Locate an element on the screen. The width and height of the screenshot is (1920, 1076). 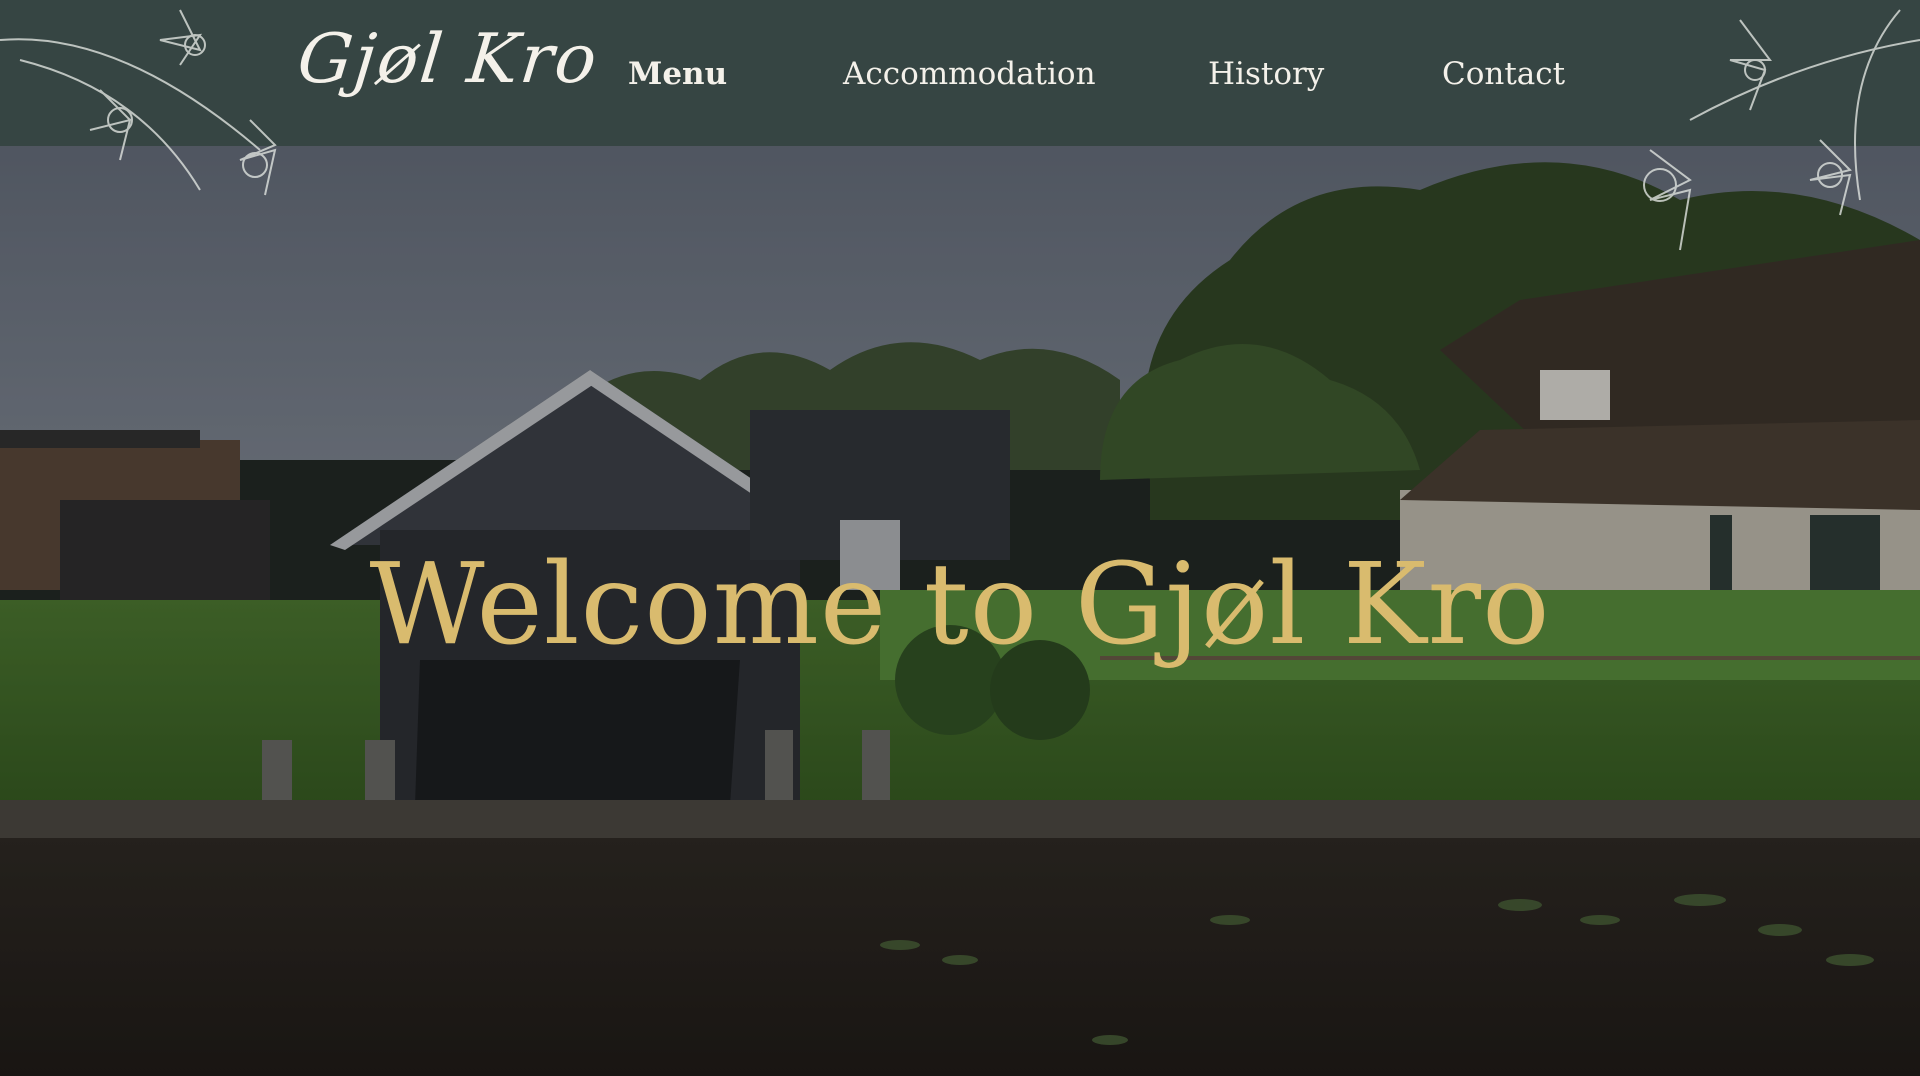
nav-item-accommodation: Accommodation is located at coordinates (969, 74).